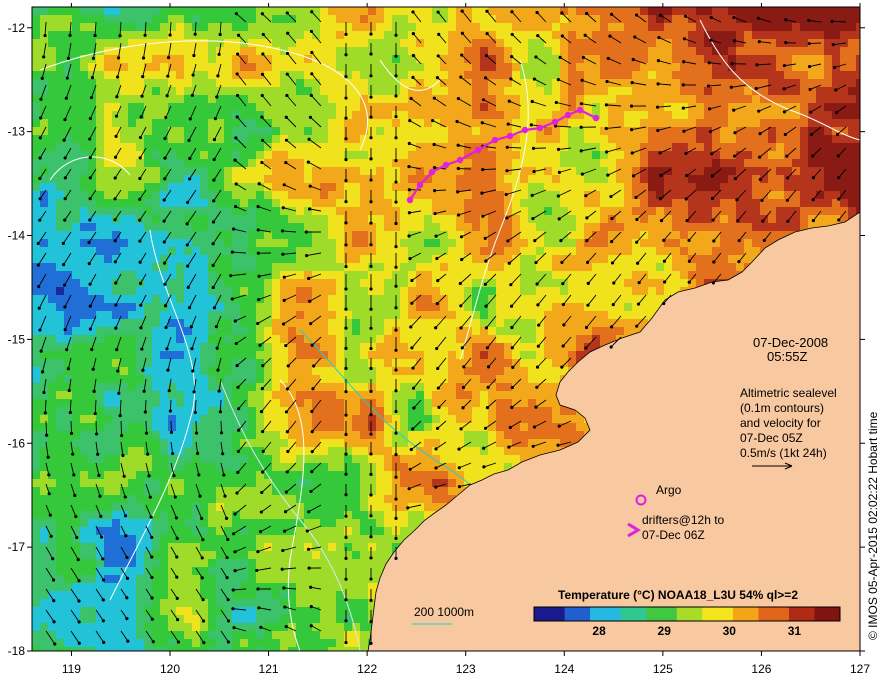 The height and width of the screenshot is (680, 880). Describe the element at coordinates (687, 614) in the screenshot. I see `colorbar` at that location.